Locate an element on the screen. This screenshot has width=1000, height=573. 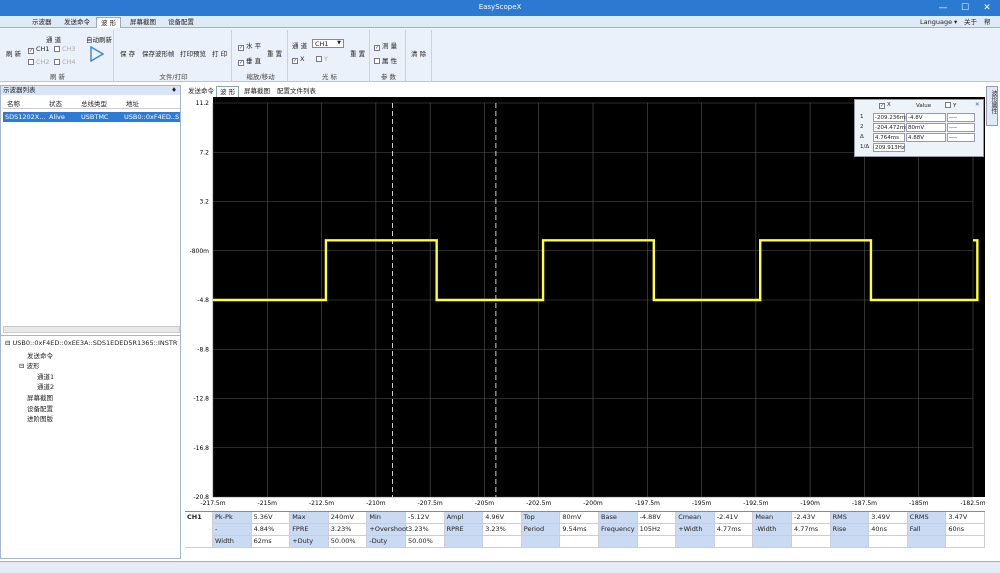
clear-button: 清 除 is located at coordinates (418, 53).